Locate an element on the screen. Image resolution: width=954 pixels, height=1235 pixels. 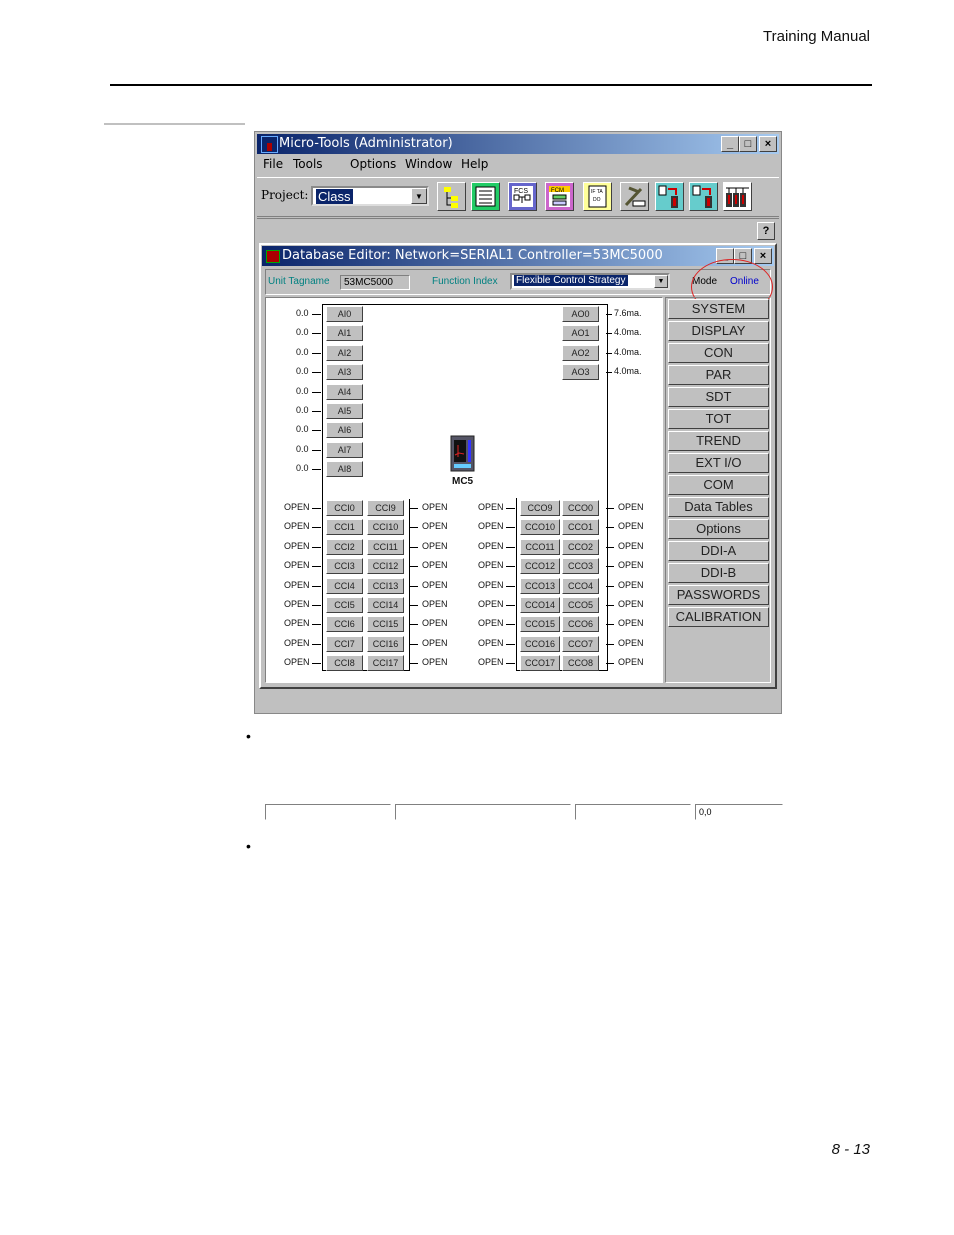
cci-button: CCI2 is located at coordinates (344, 546).